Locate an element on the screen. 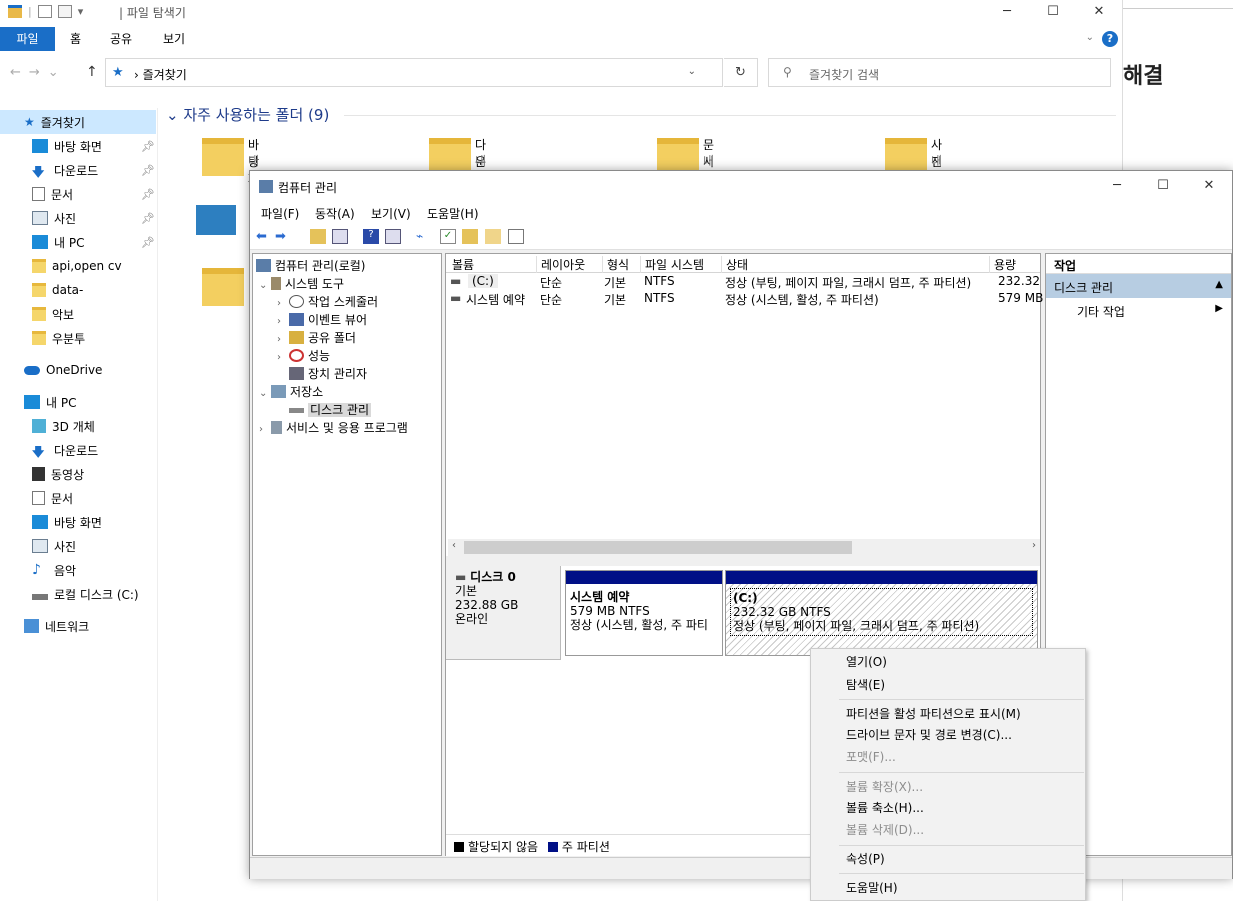 The width and height of the screenshot is (1233, 901). tab-home: 홈 is located at coordinates (75, 39).